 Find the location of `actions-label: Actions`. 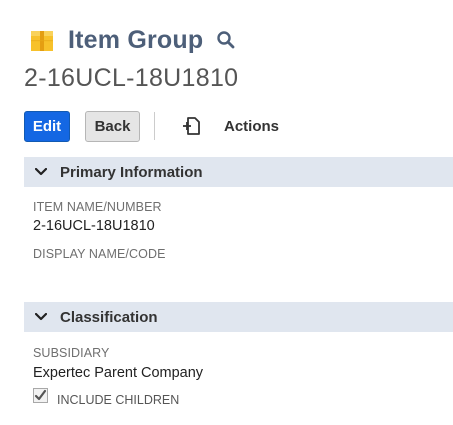

actions-label: Actions is located at coordinates (252, 126).